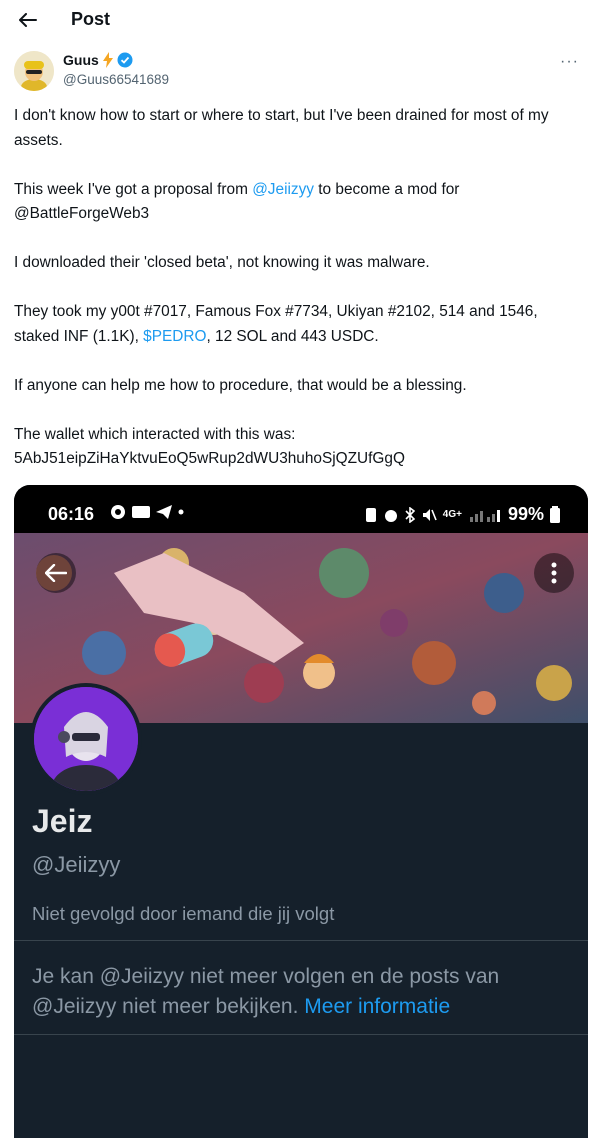 The height and width of the screenshot is (1138, 593). What do you see at coordinates (118, 512) in the screenshot?
I see `app-icon` at bounding box center [118, 512].